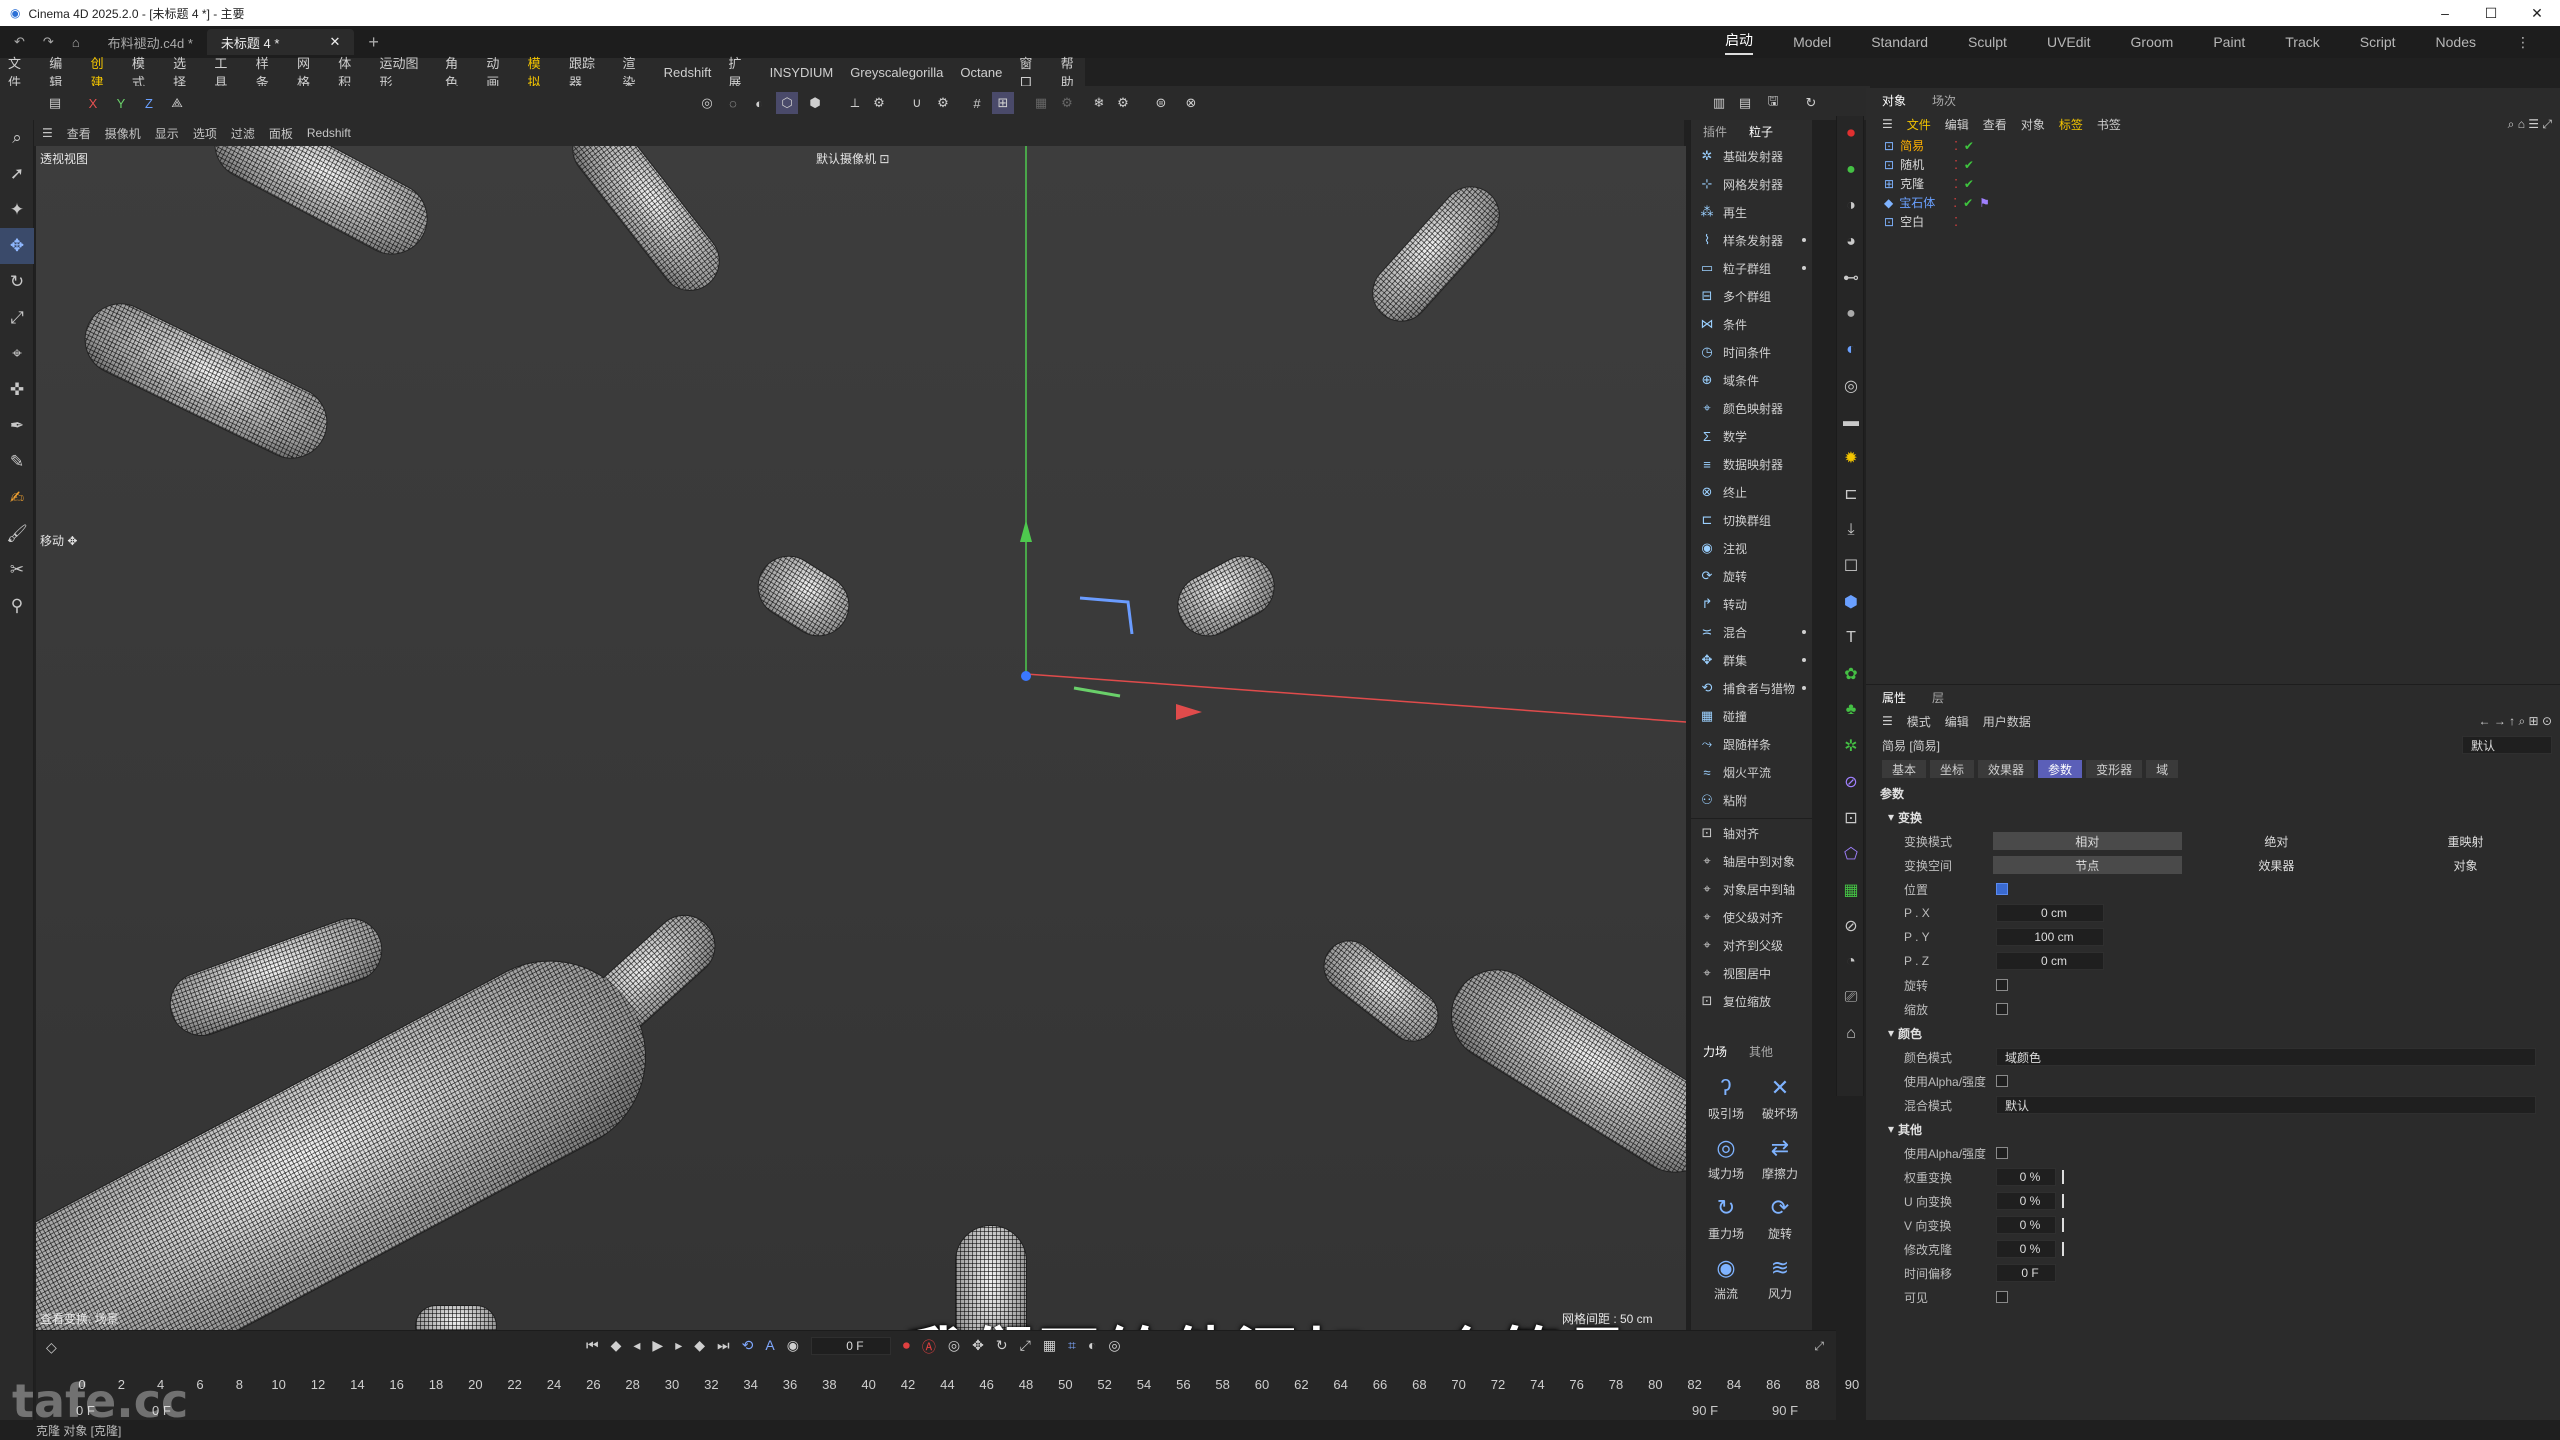 Image resolution: width=2560 pixels, height=1440 pixels. Describe the element at coordinates (1067, 103) in the screenshot. I see `render-settings-icon: ⚙` at that location.